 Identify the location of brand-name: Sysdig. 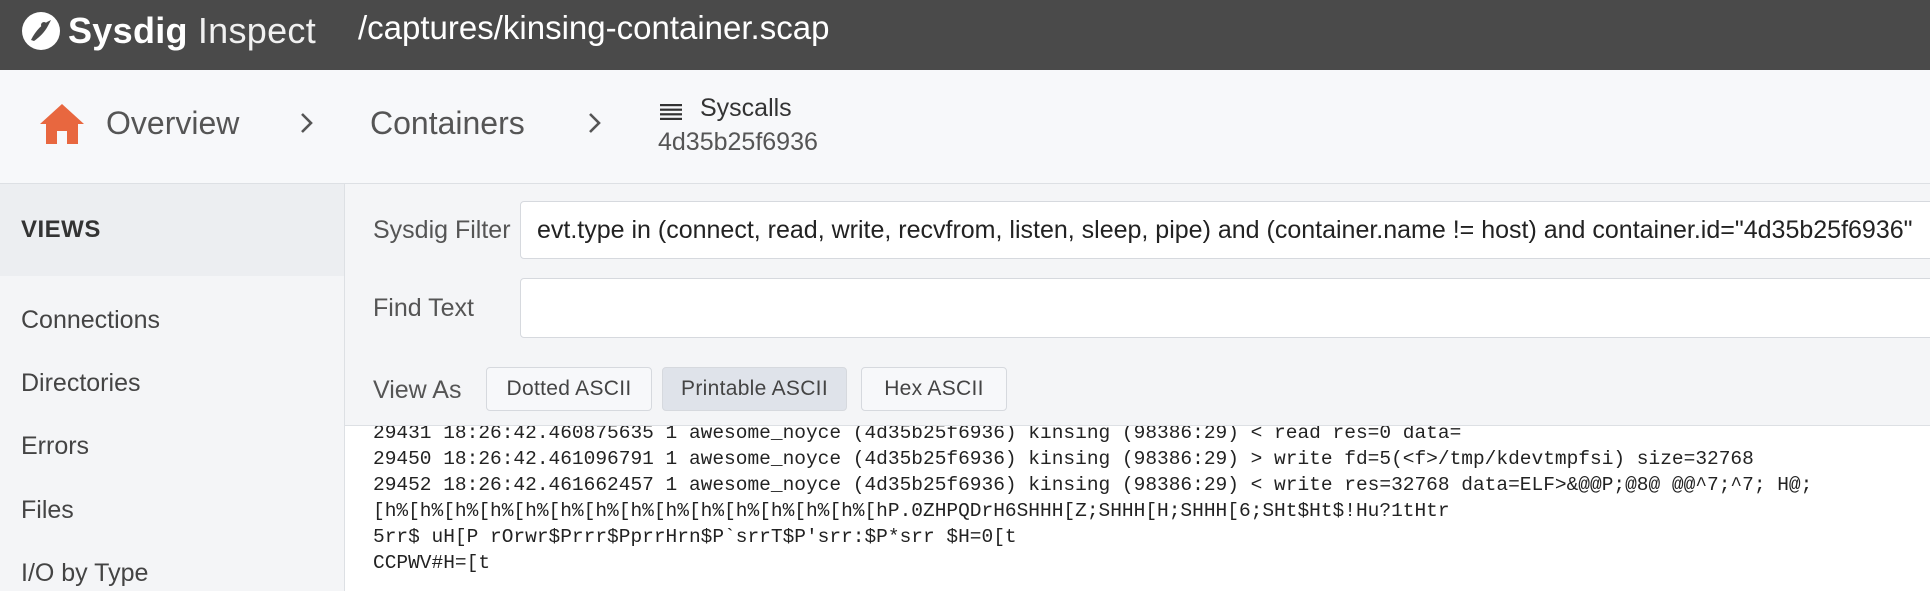
(128, 30).